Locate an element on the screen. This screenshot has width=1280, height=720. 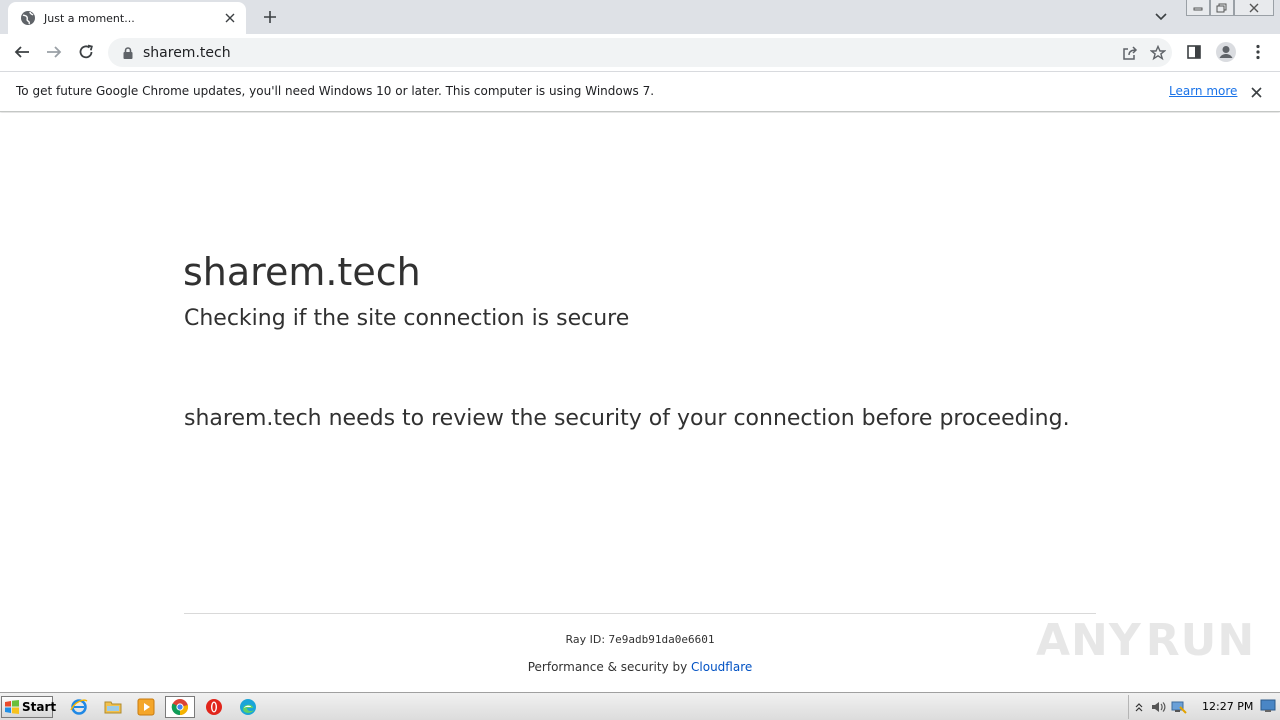
chrome-taskbar-icon is located at coordinates (180, 707).